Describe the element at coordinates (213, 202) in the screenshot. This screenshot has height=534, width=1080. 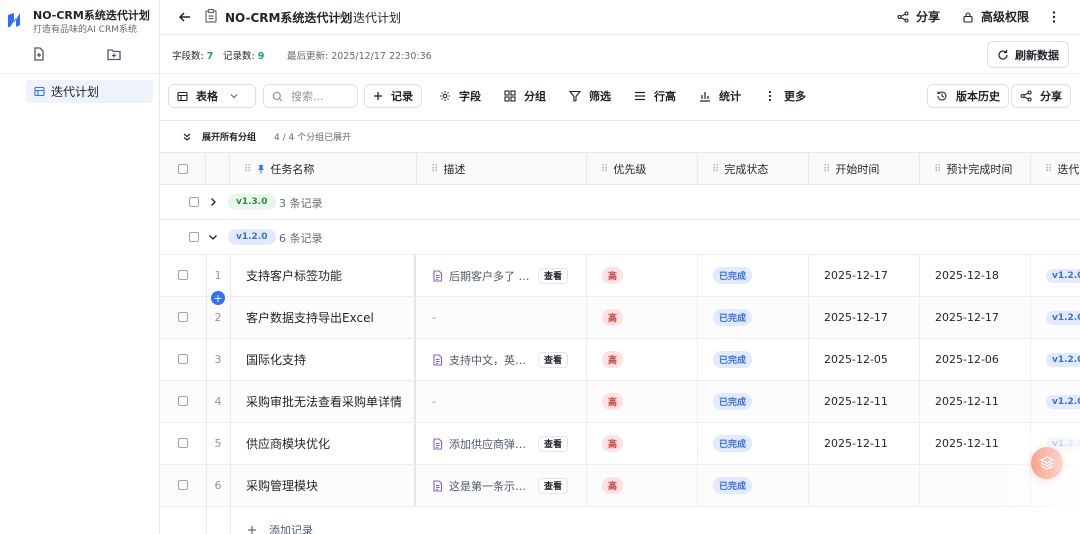
I see `chevron-right-icon` at that location.